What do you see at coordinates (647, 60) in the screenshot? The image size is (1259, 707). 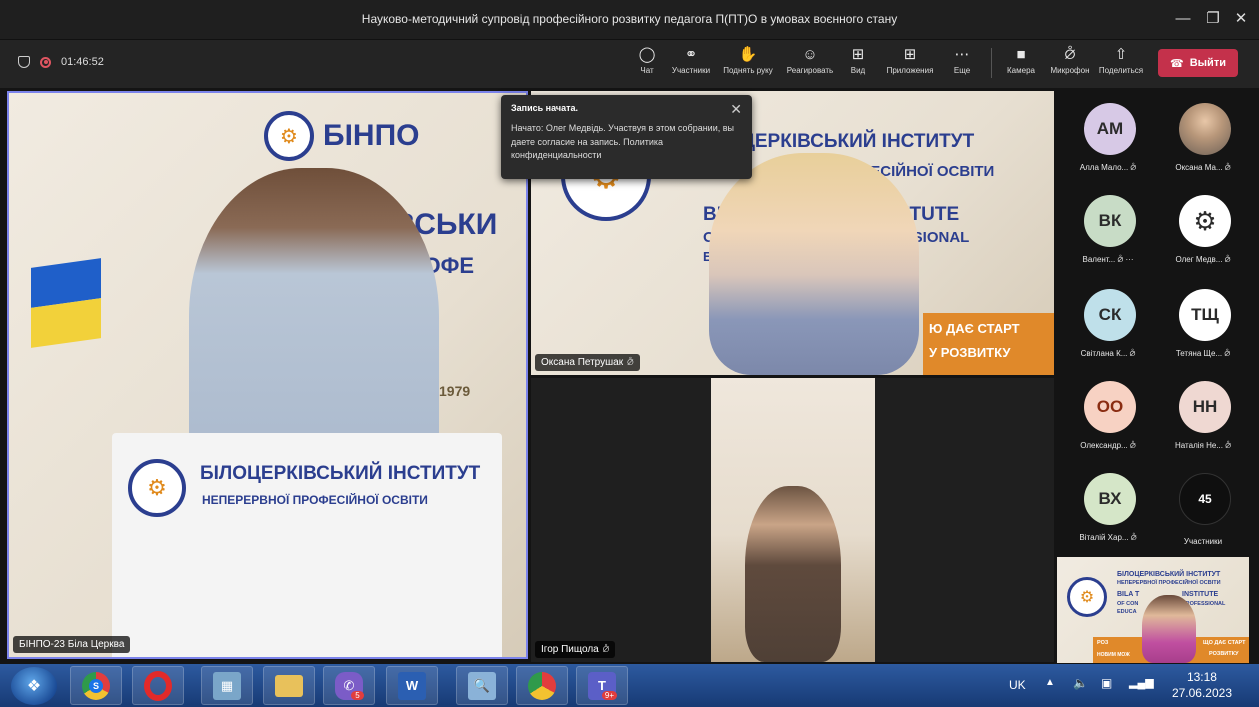 I see `chat-button: ◯ Чат` at bounding box center [647, 60].